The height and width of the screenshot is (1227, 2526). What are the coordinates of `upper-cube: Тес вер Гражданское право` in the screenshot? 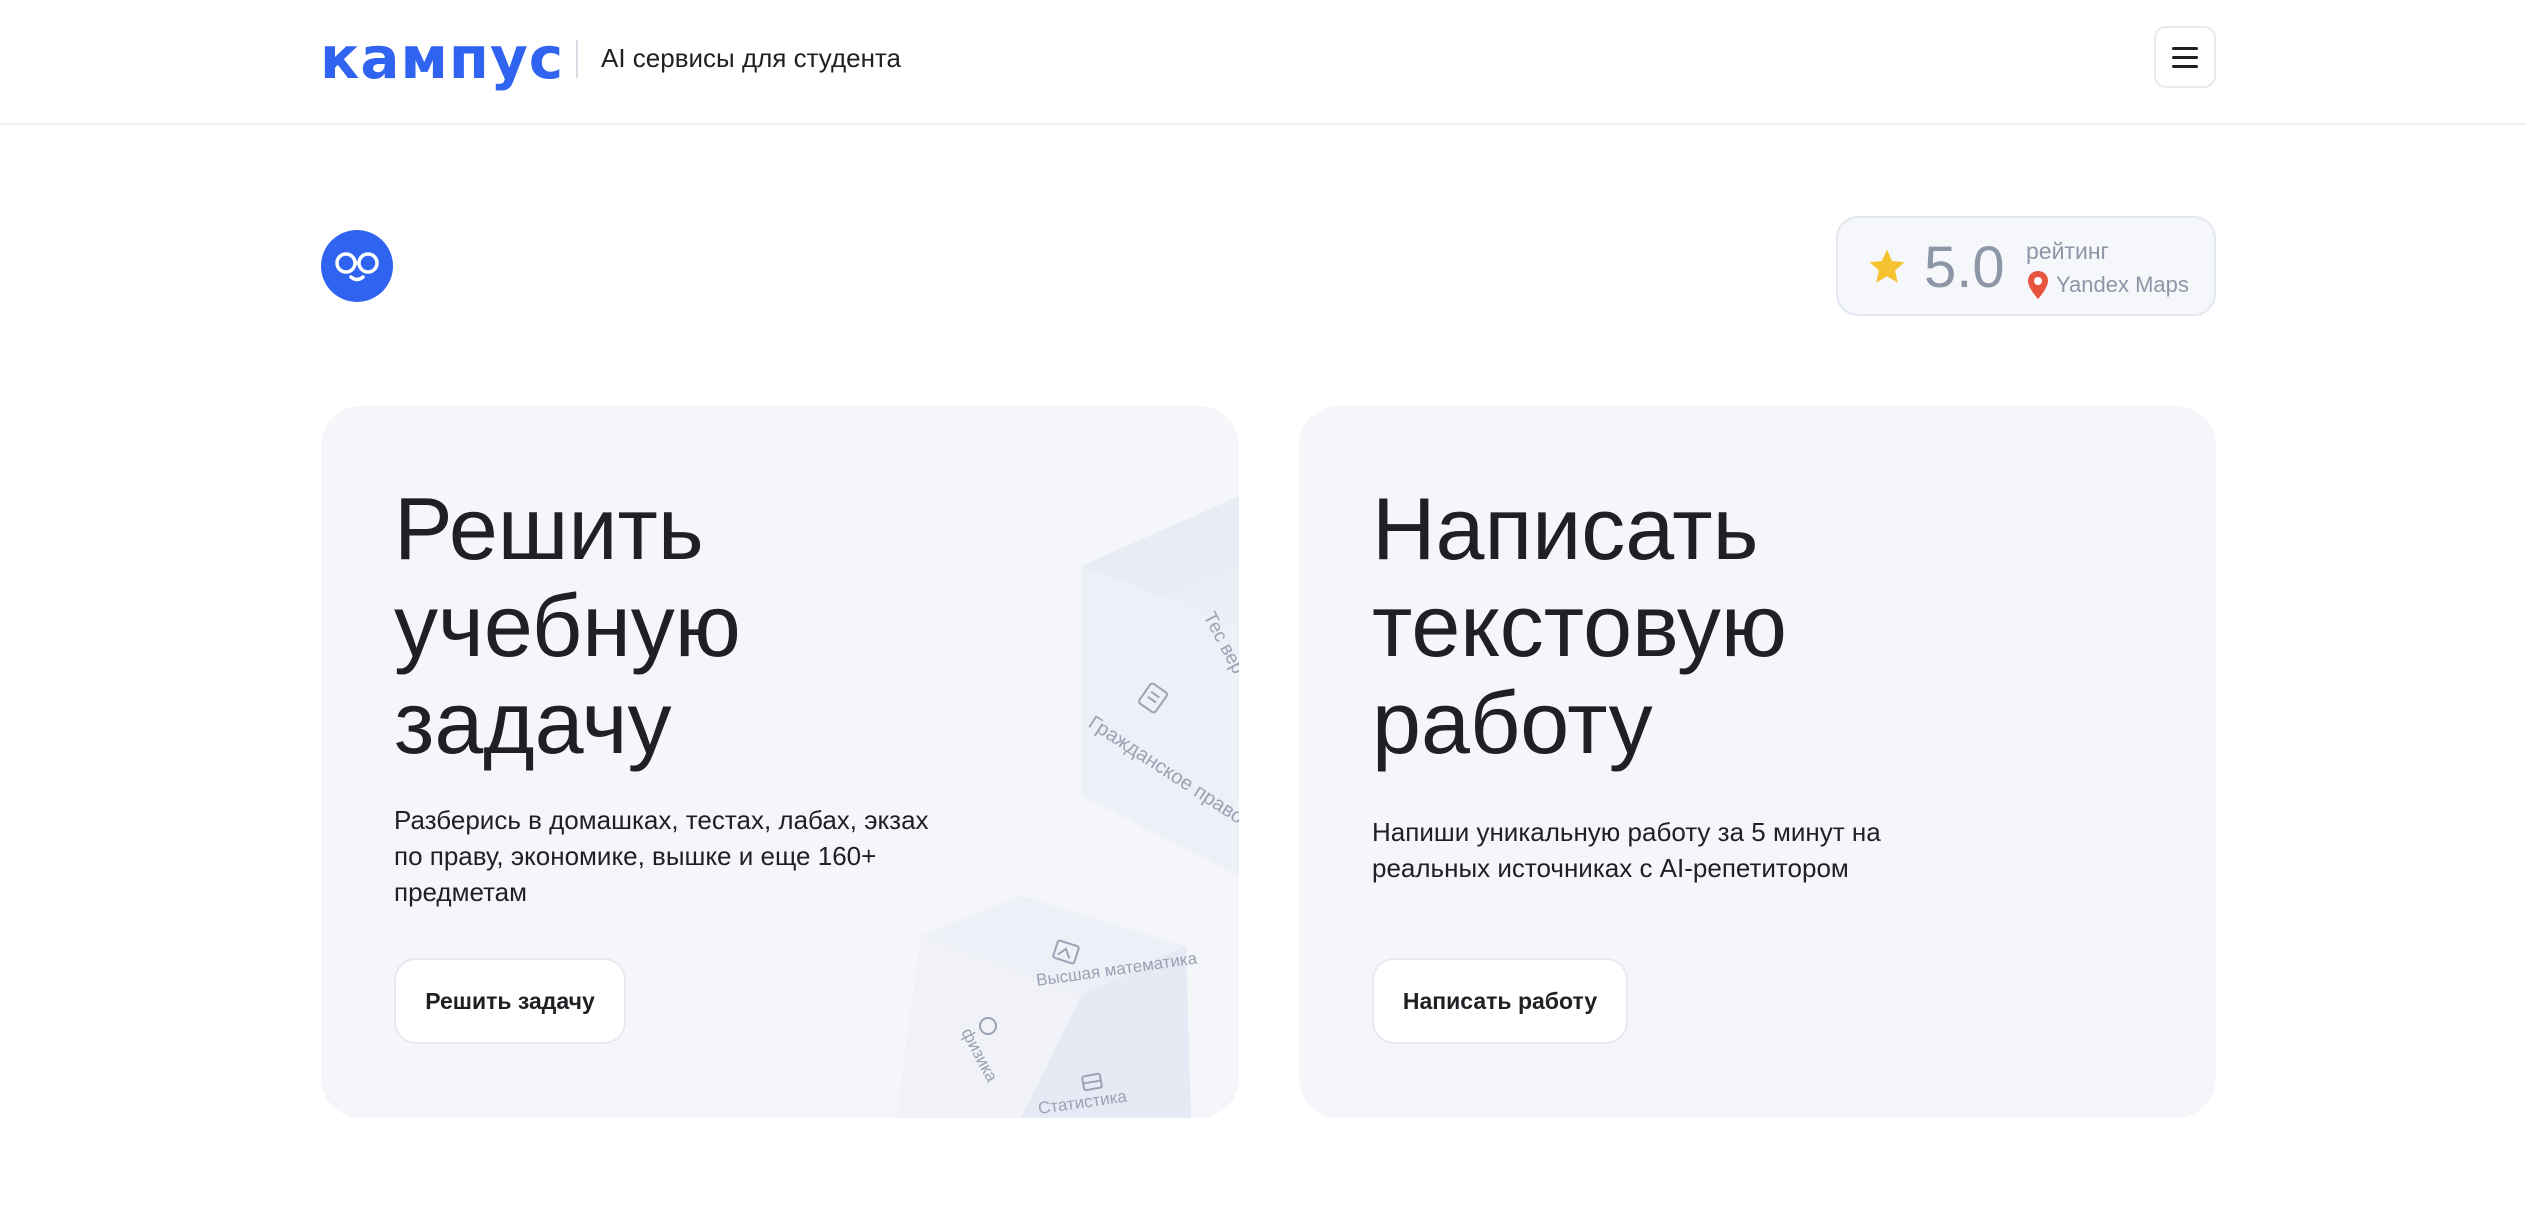 It's located at (1160, 686).